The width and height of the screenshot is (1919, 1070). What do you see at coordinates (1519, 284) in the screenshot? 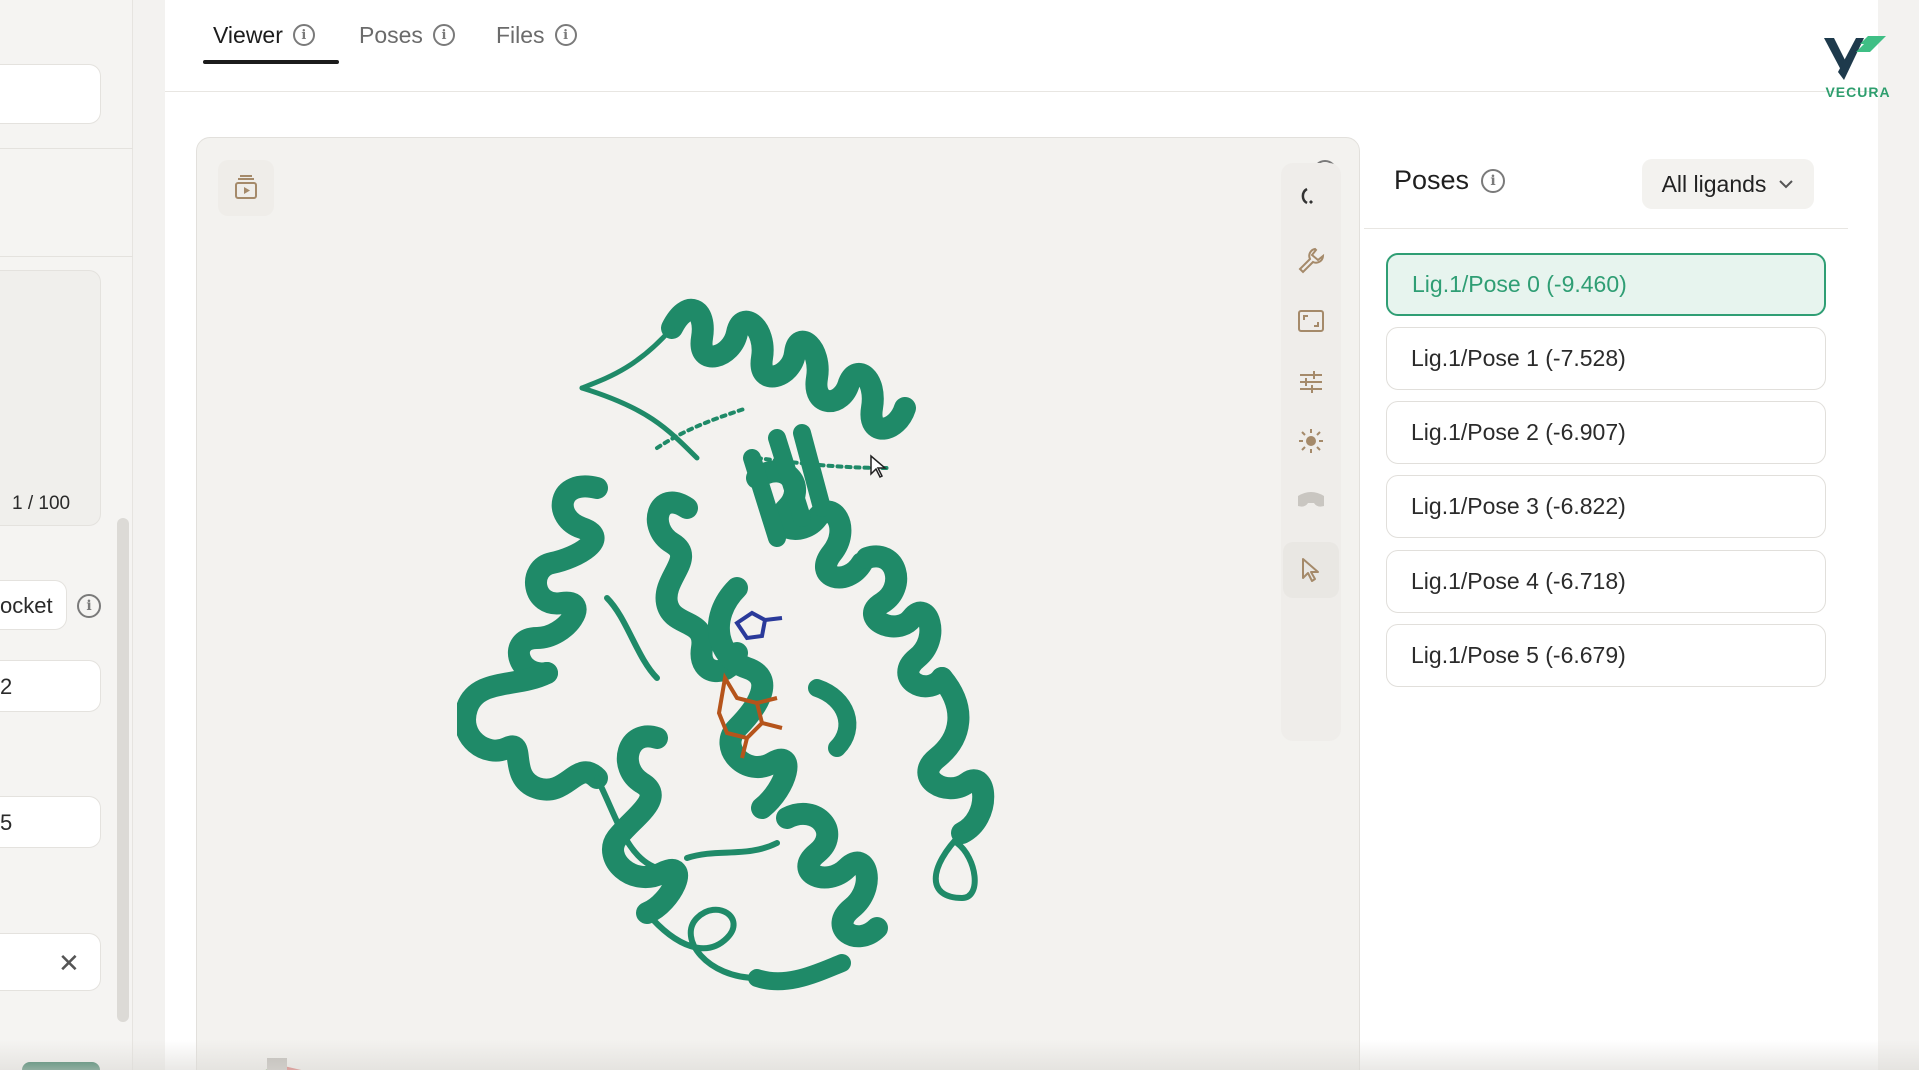
I see `pose-label: Lig.1/Pose 0 (-9.460)` at bounding box center [1519, 284].